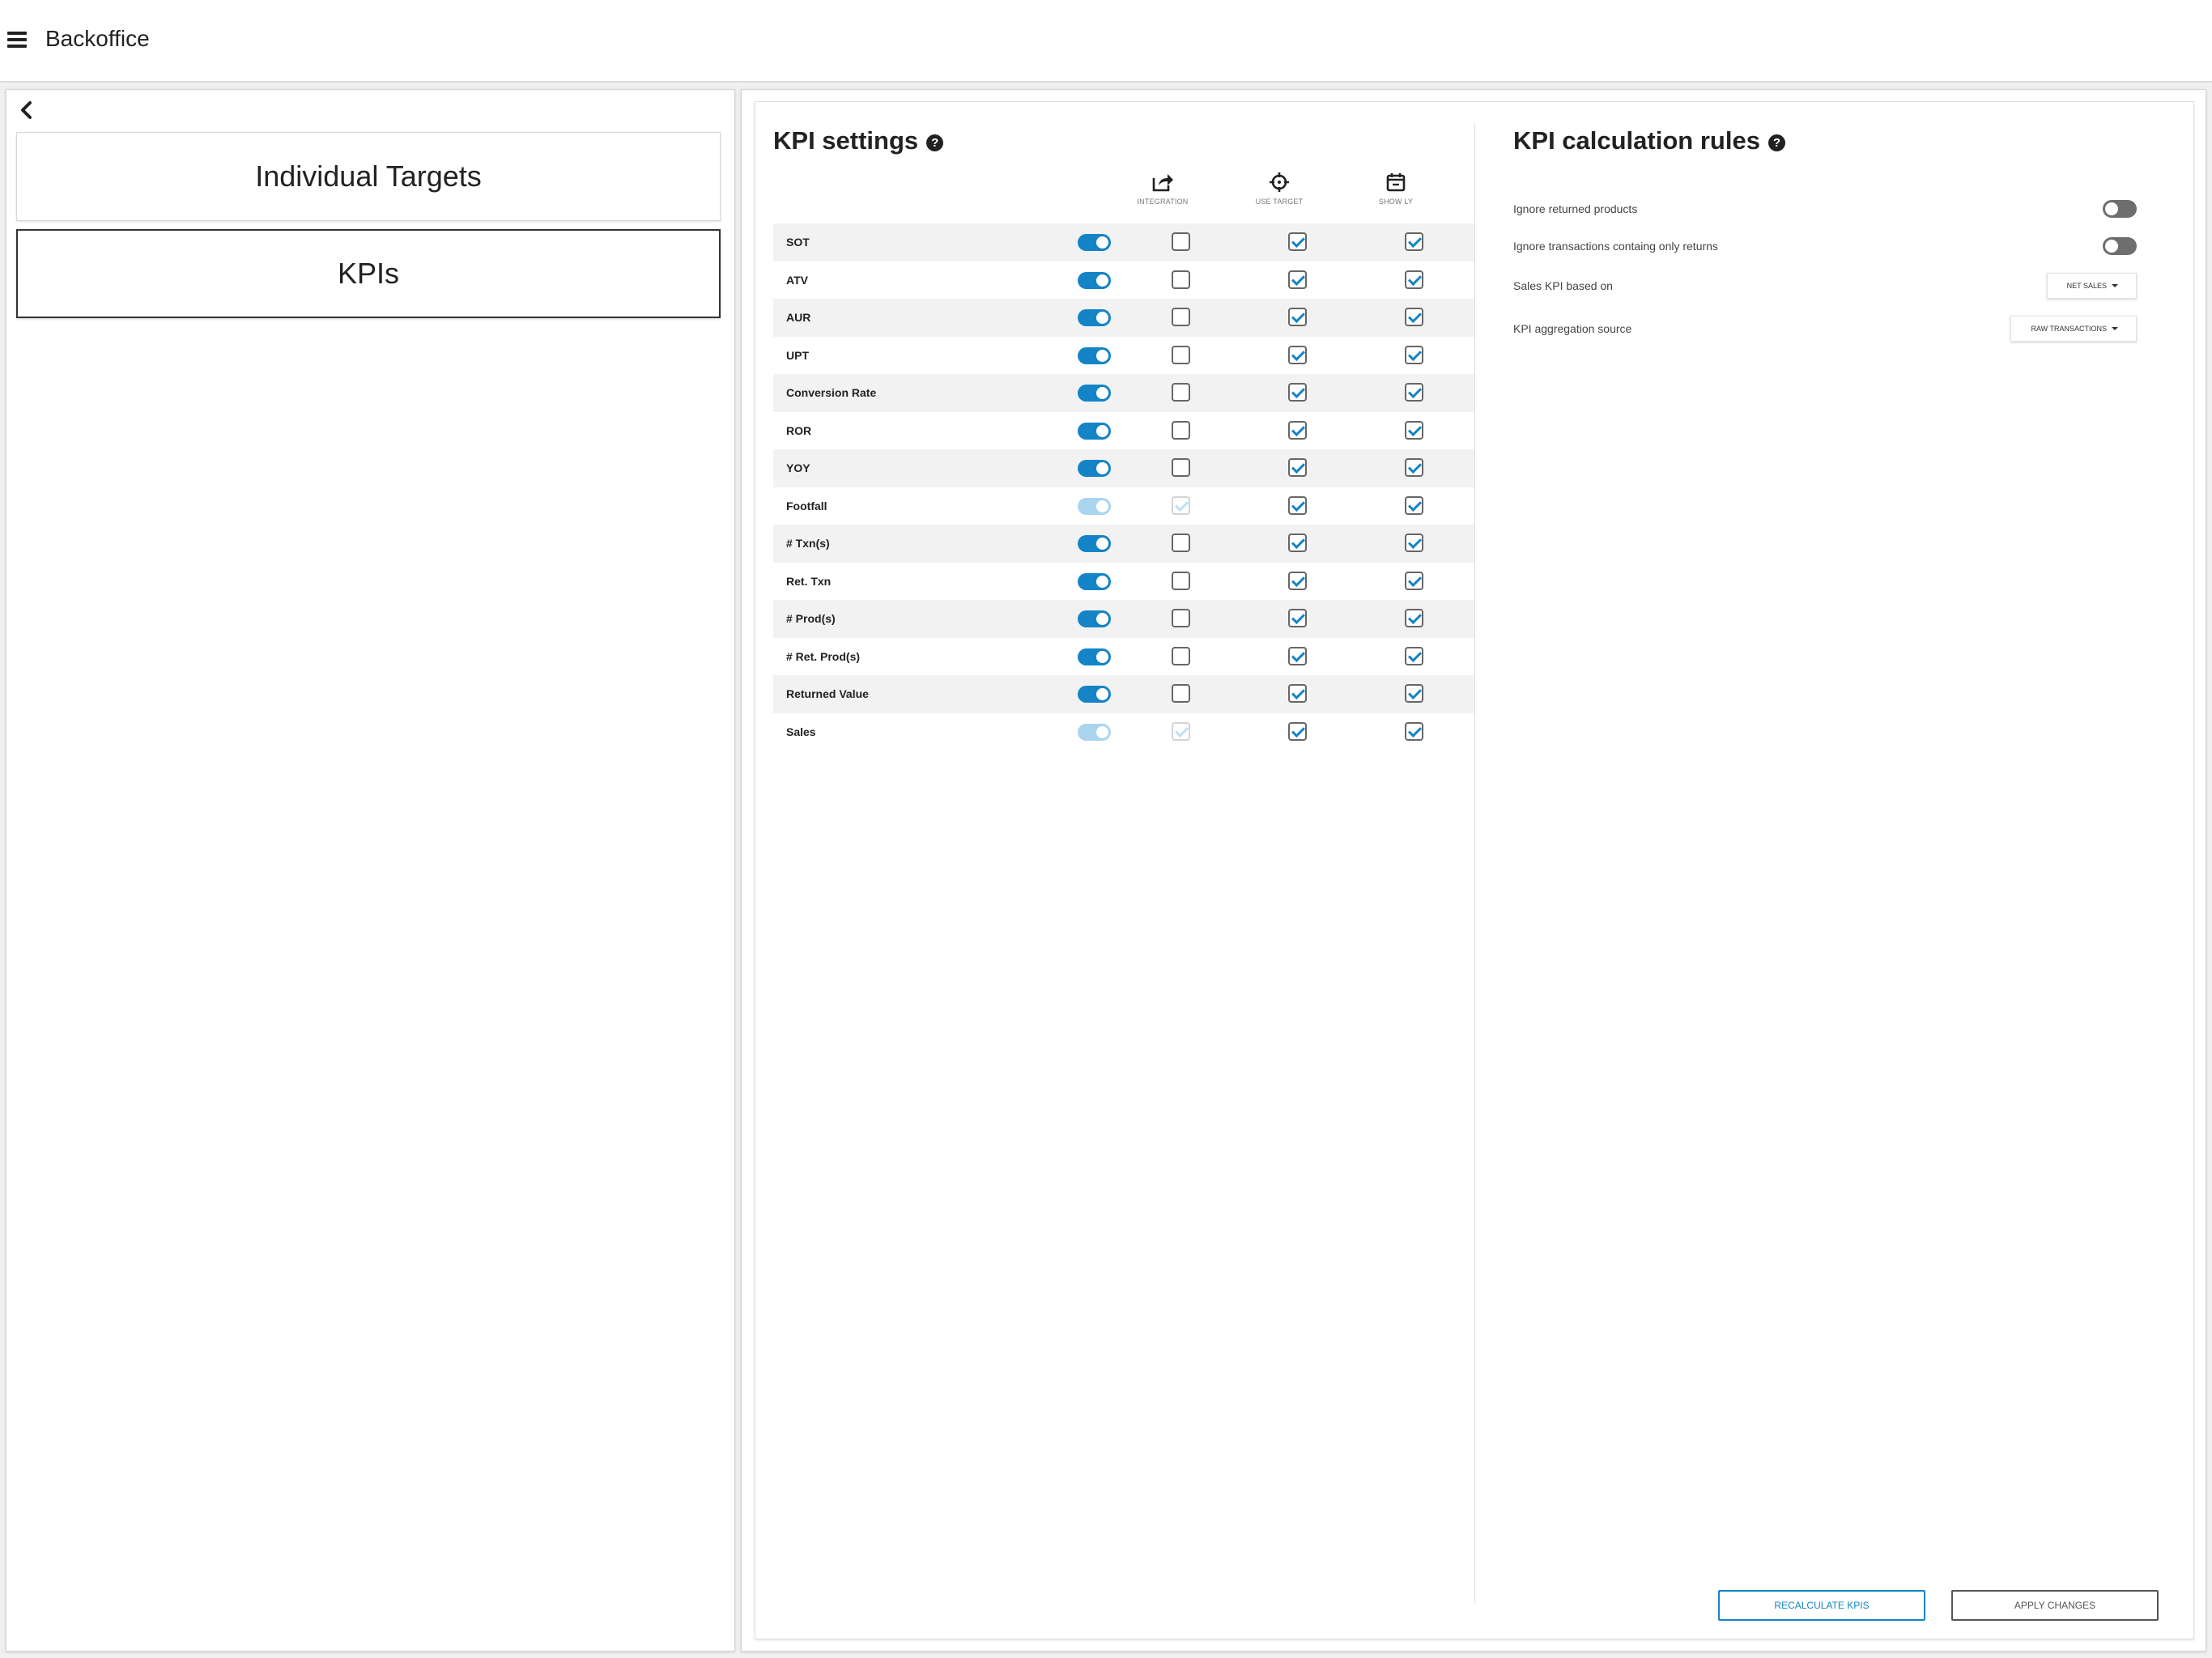  I want to click on kpi-name: # Prod(s), so click(811, 618).